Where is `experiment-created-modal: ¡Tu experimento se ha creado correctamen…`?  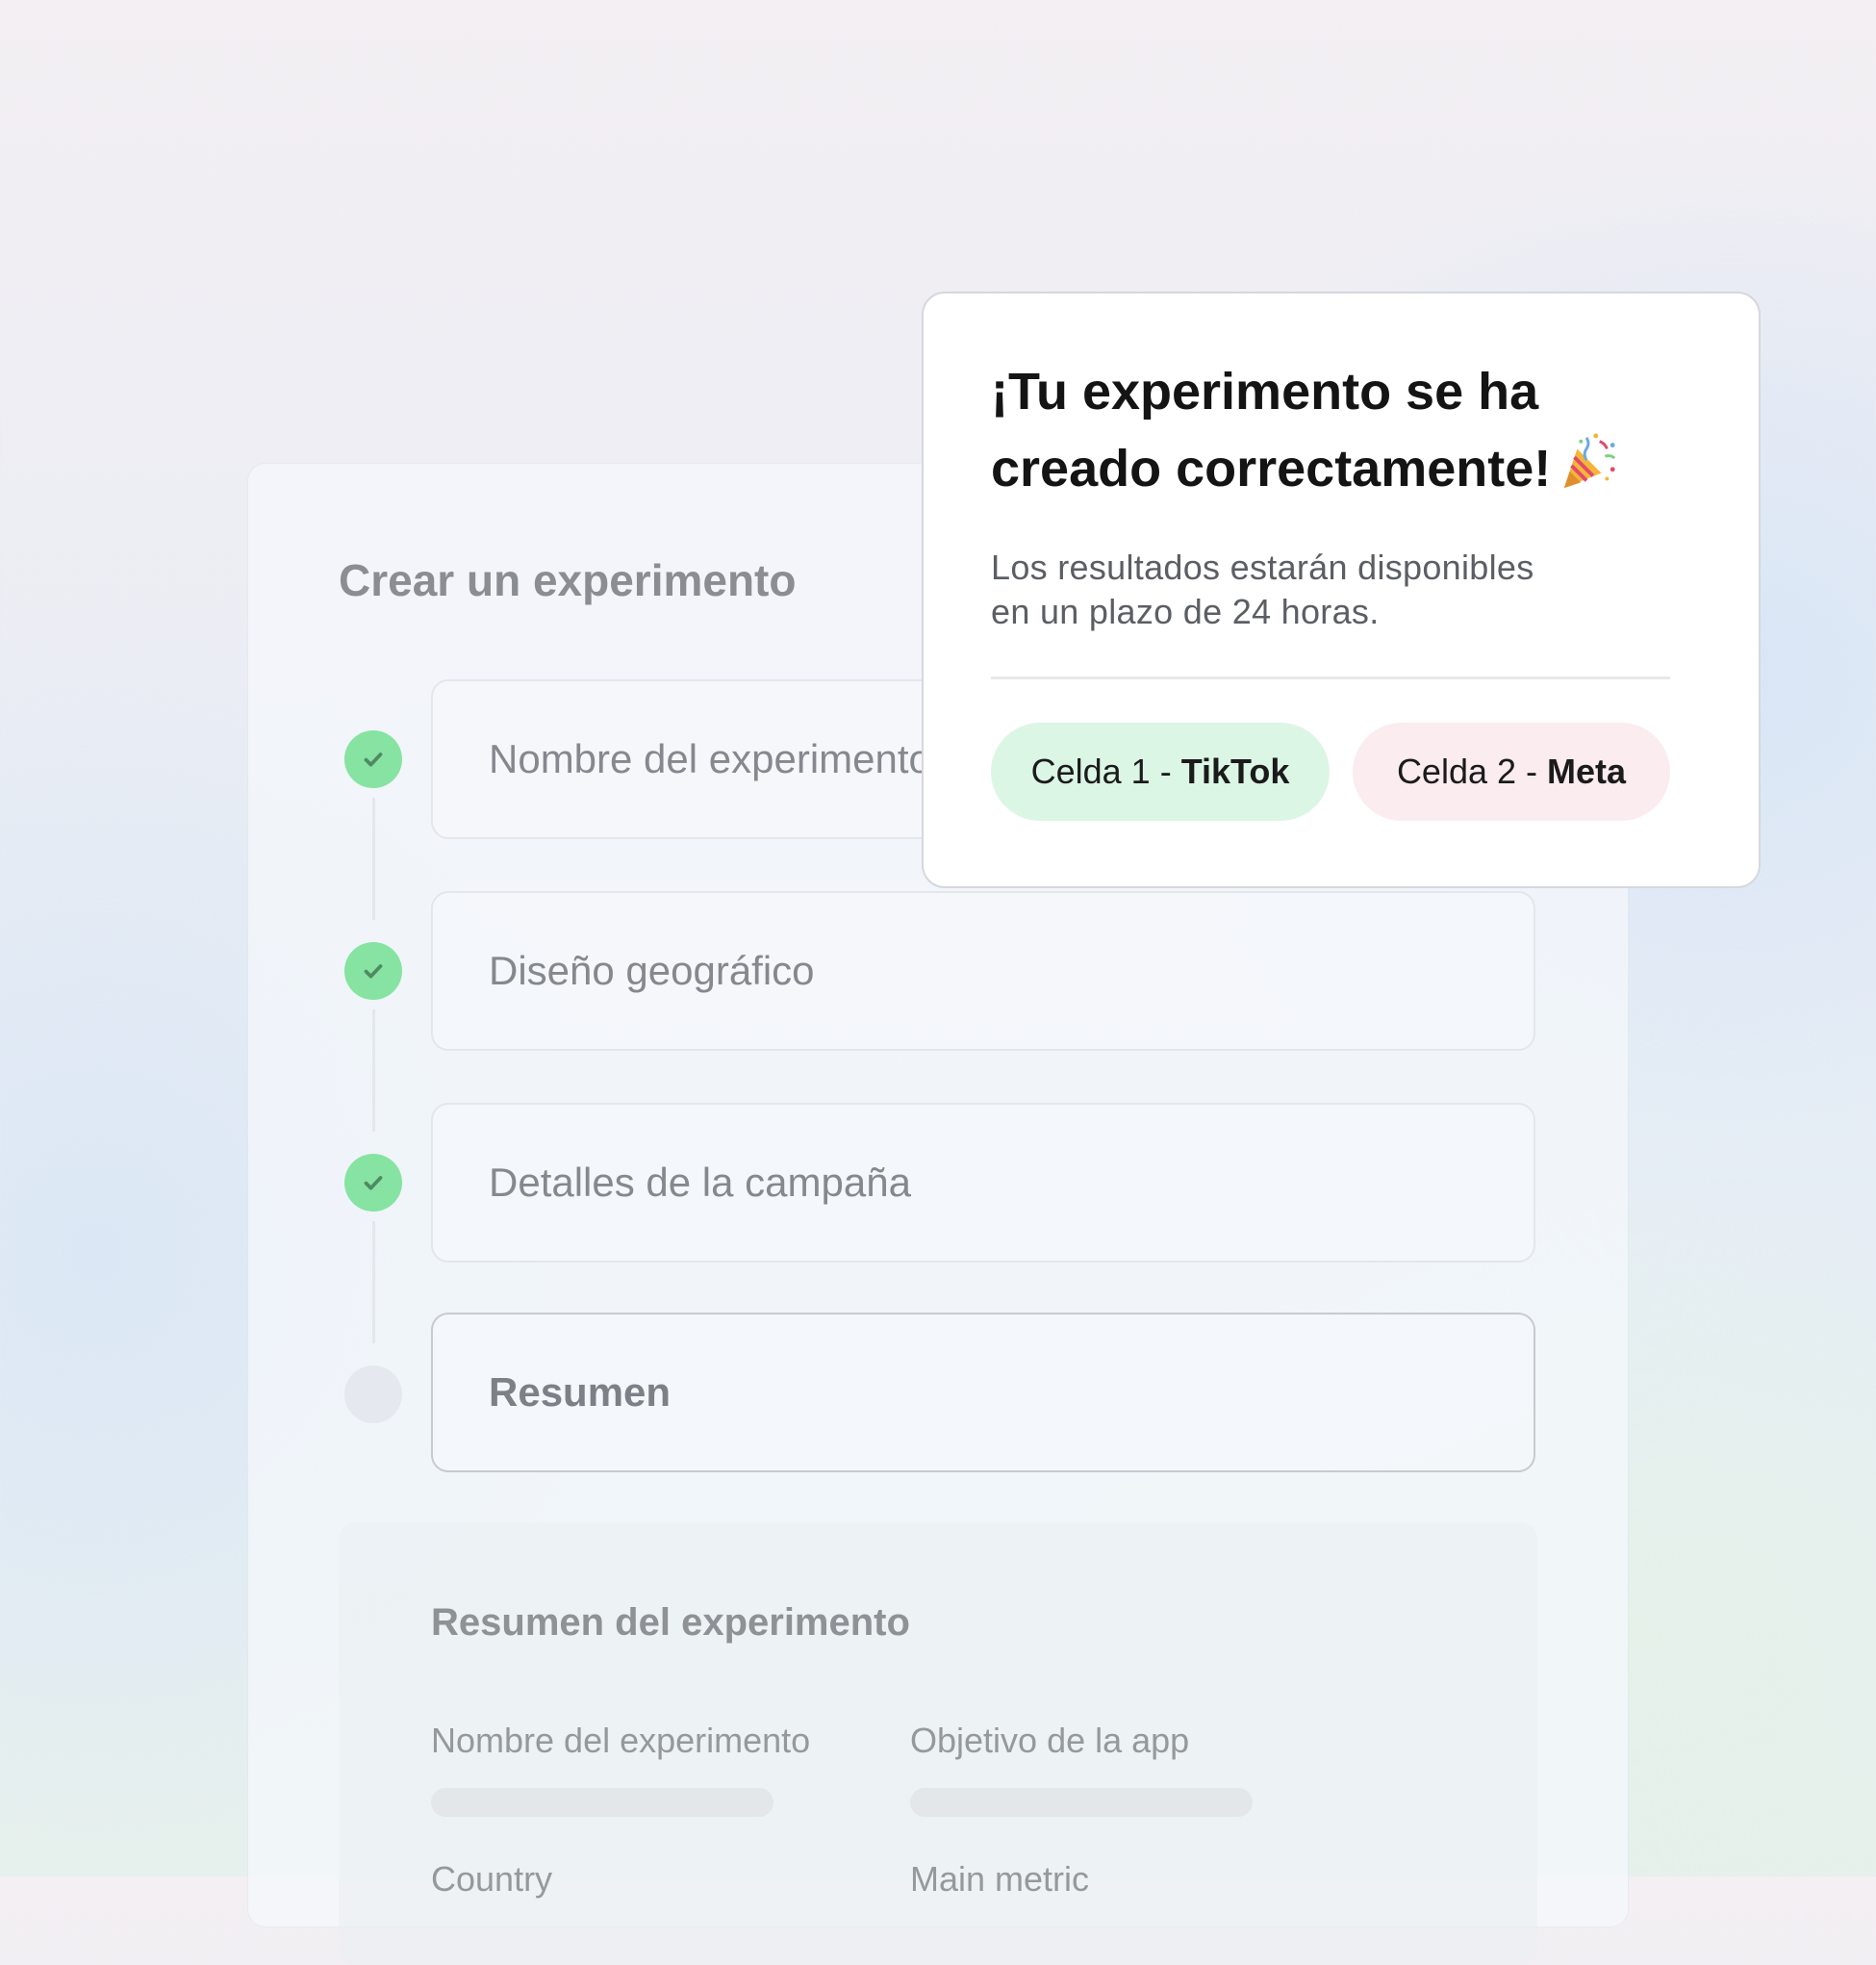
experiment-created-modal: ¡Tu experimento se ha creado correctamen… is located at coordinates (1341, 590).